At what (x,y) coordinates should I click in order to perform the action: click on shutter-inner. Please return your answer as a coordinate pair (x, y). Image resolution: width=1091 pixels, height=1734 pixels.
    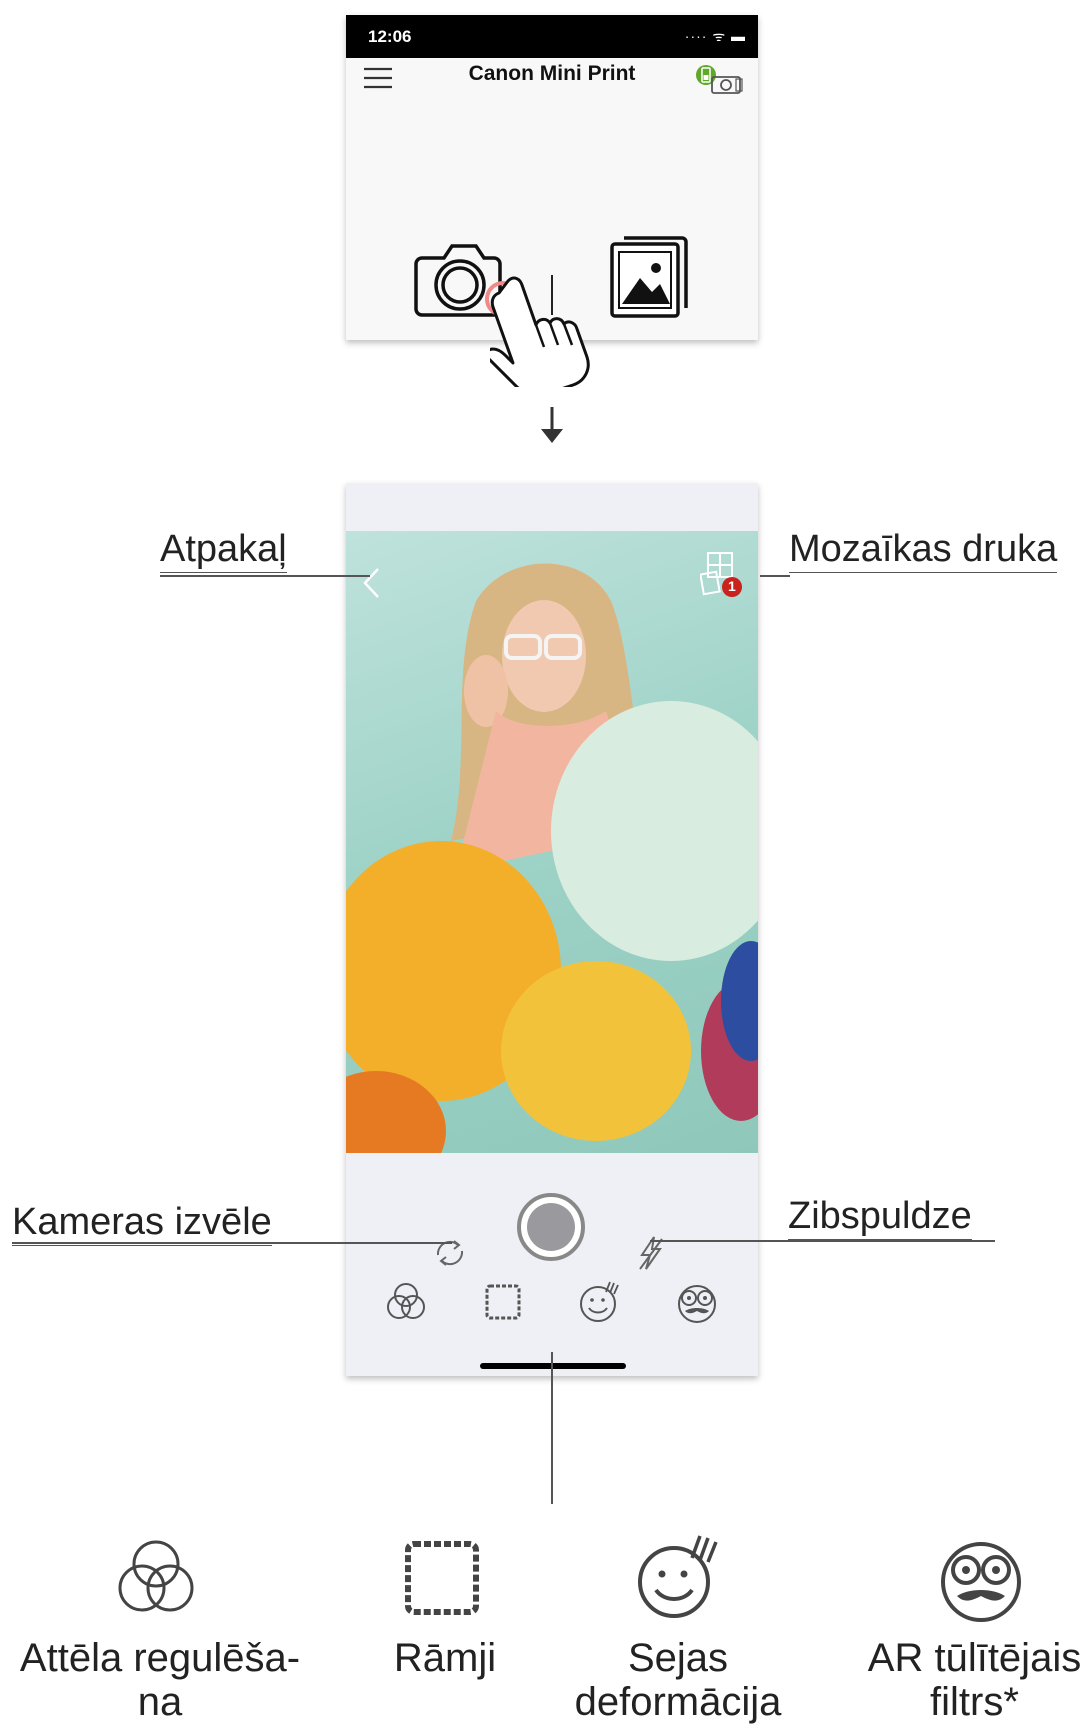
    Looking at the image, I should click on (551, 1227).